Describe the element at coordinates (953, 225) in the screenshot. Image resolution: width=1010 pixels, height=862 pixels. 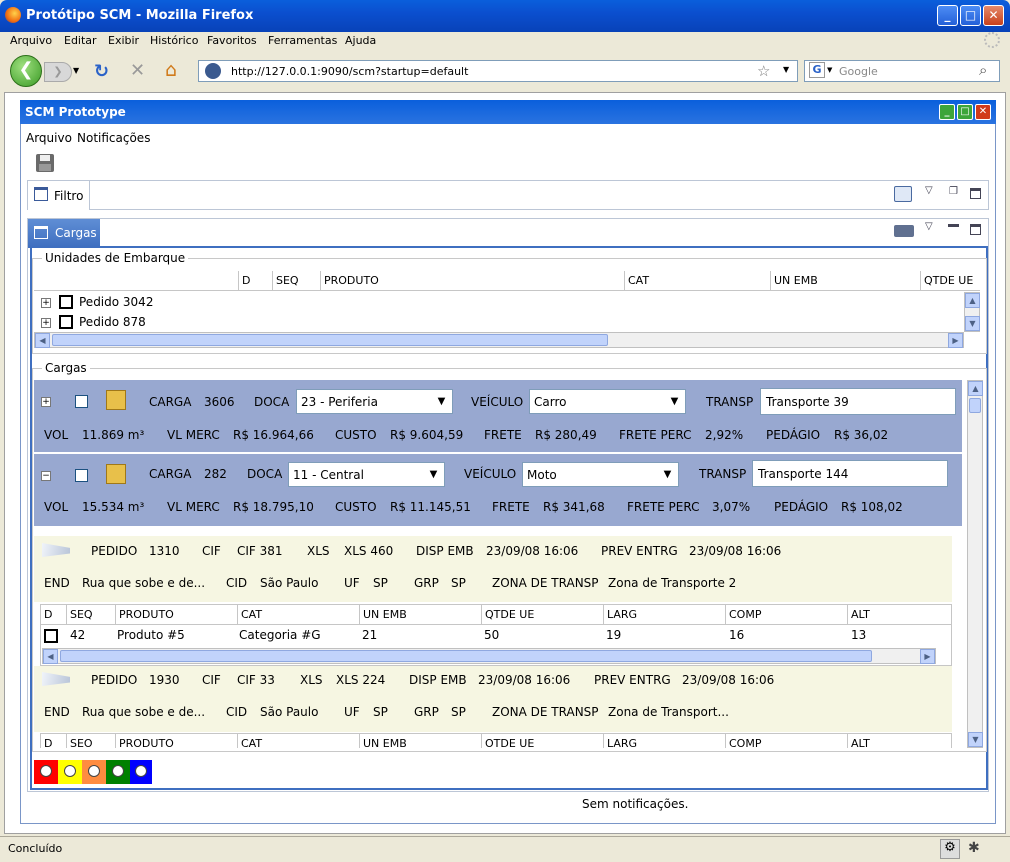
I see `minimize-view-icon` at that location.